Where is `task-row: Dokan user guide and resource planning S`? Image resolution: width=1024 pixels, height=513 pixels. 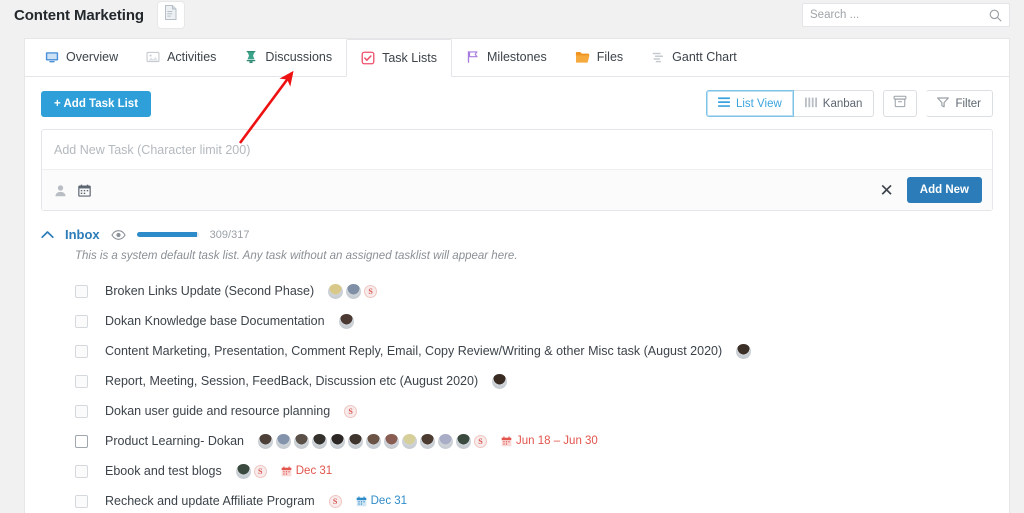 task-row: Dokan user guide and resource planning S is located at coordinates (517, 411).